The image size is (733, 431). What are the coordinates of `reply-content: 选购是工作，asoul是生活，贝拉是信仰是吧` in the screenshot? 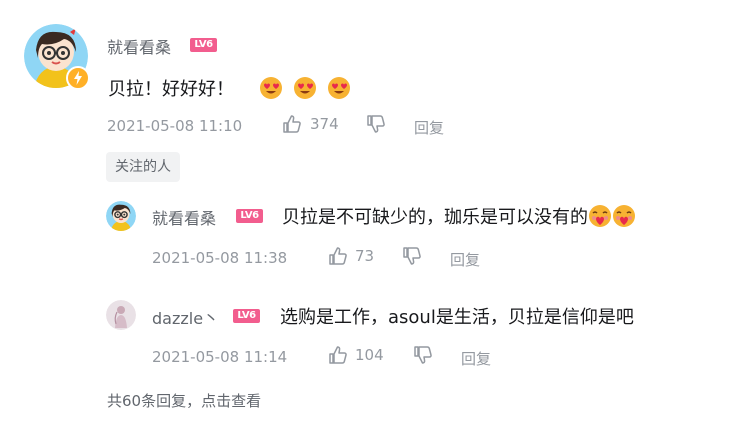 It's located at (457, 317).